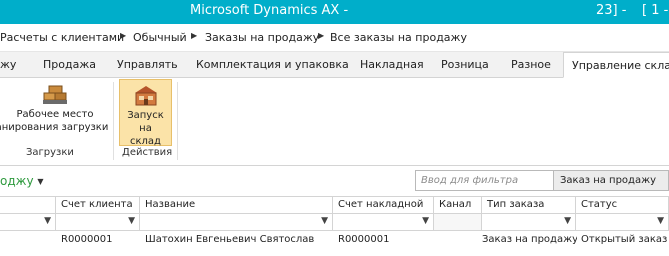 Image resolution: width=669 pixels, height=256 pixels. I want to click on cell-name: Шатохин Евгеньевич Святослав, so click(230, 239).